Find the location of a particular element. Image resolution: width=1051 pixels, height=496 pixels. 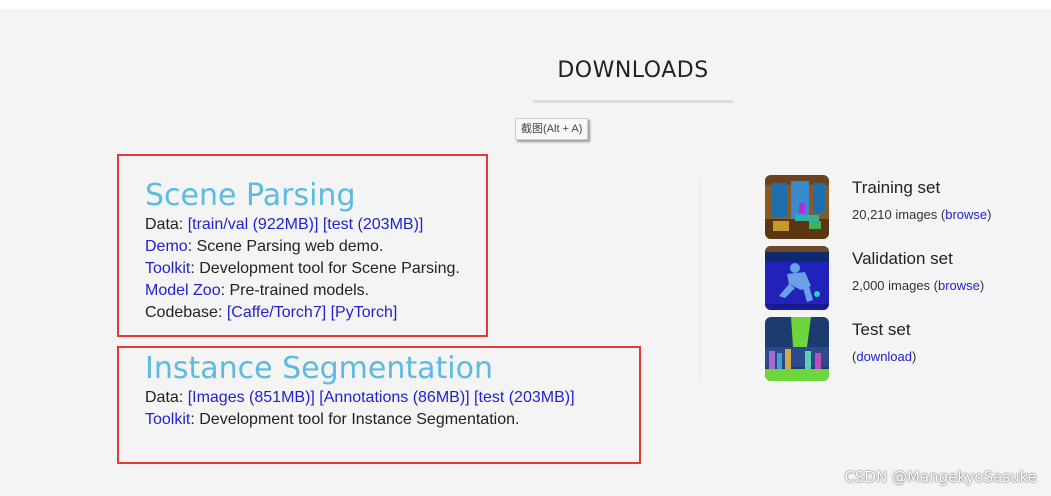

validation-browse-link: browse is located at coordinates (959, 285).